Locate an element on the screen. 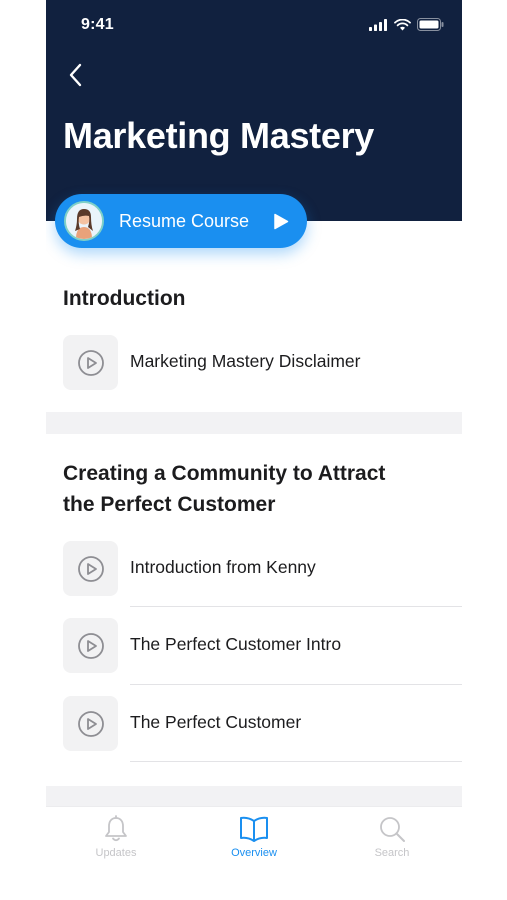  status-time: 9:41 is located at coordinates (97, 24).